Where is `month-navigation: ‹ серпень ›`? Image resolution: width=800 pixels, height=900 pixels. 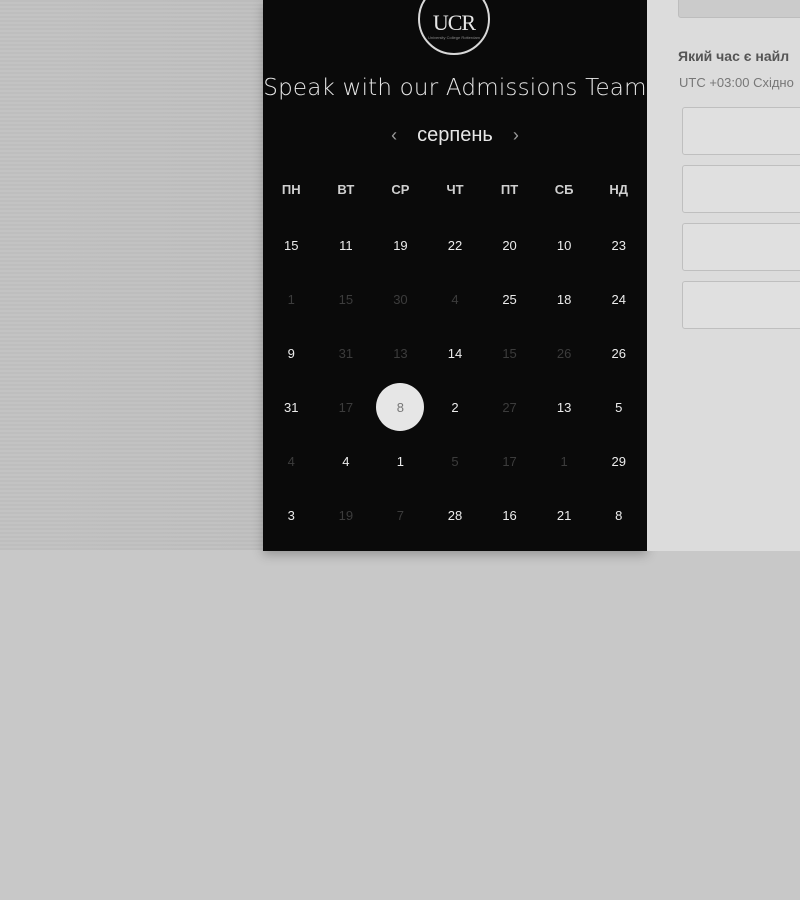
month-navigation: ‹ серпень › is located at coordinates (455, 135).